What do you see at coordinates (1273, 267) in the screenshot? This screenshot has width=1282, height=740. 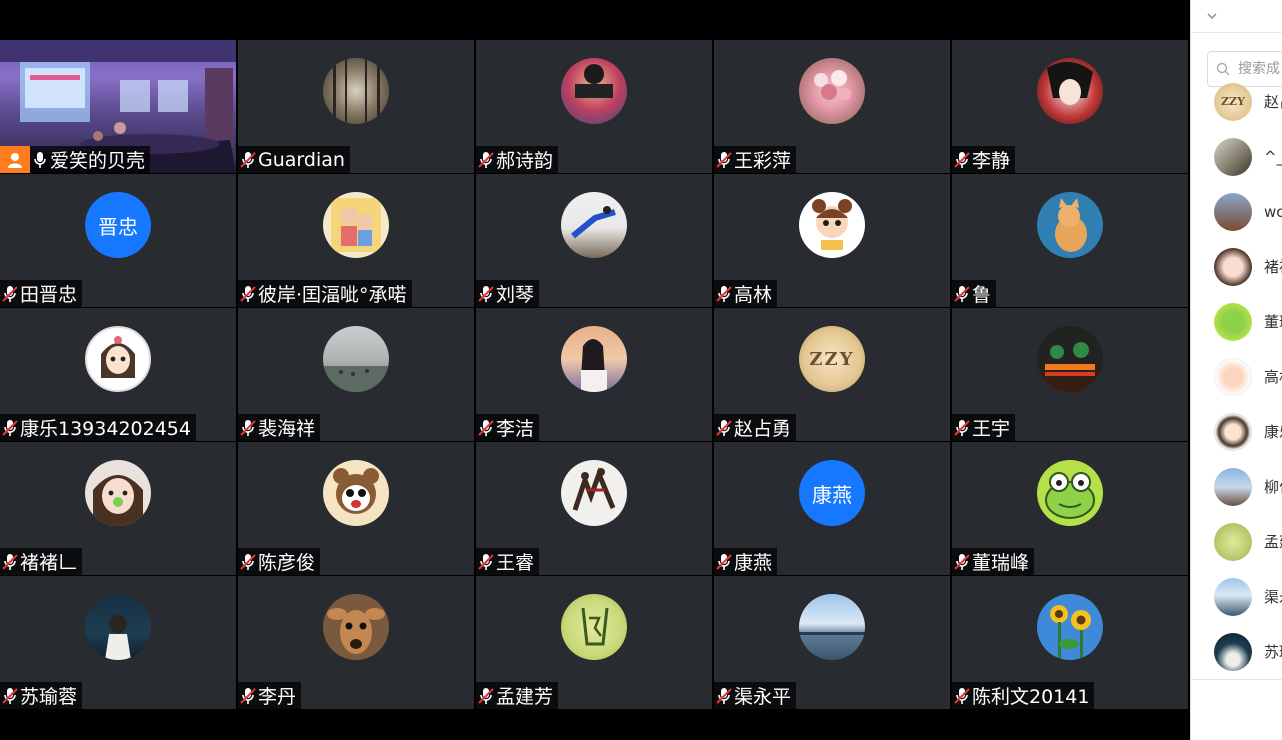 I see `member-name: 褚褚` at bounding box center [1273, 267].